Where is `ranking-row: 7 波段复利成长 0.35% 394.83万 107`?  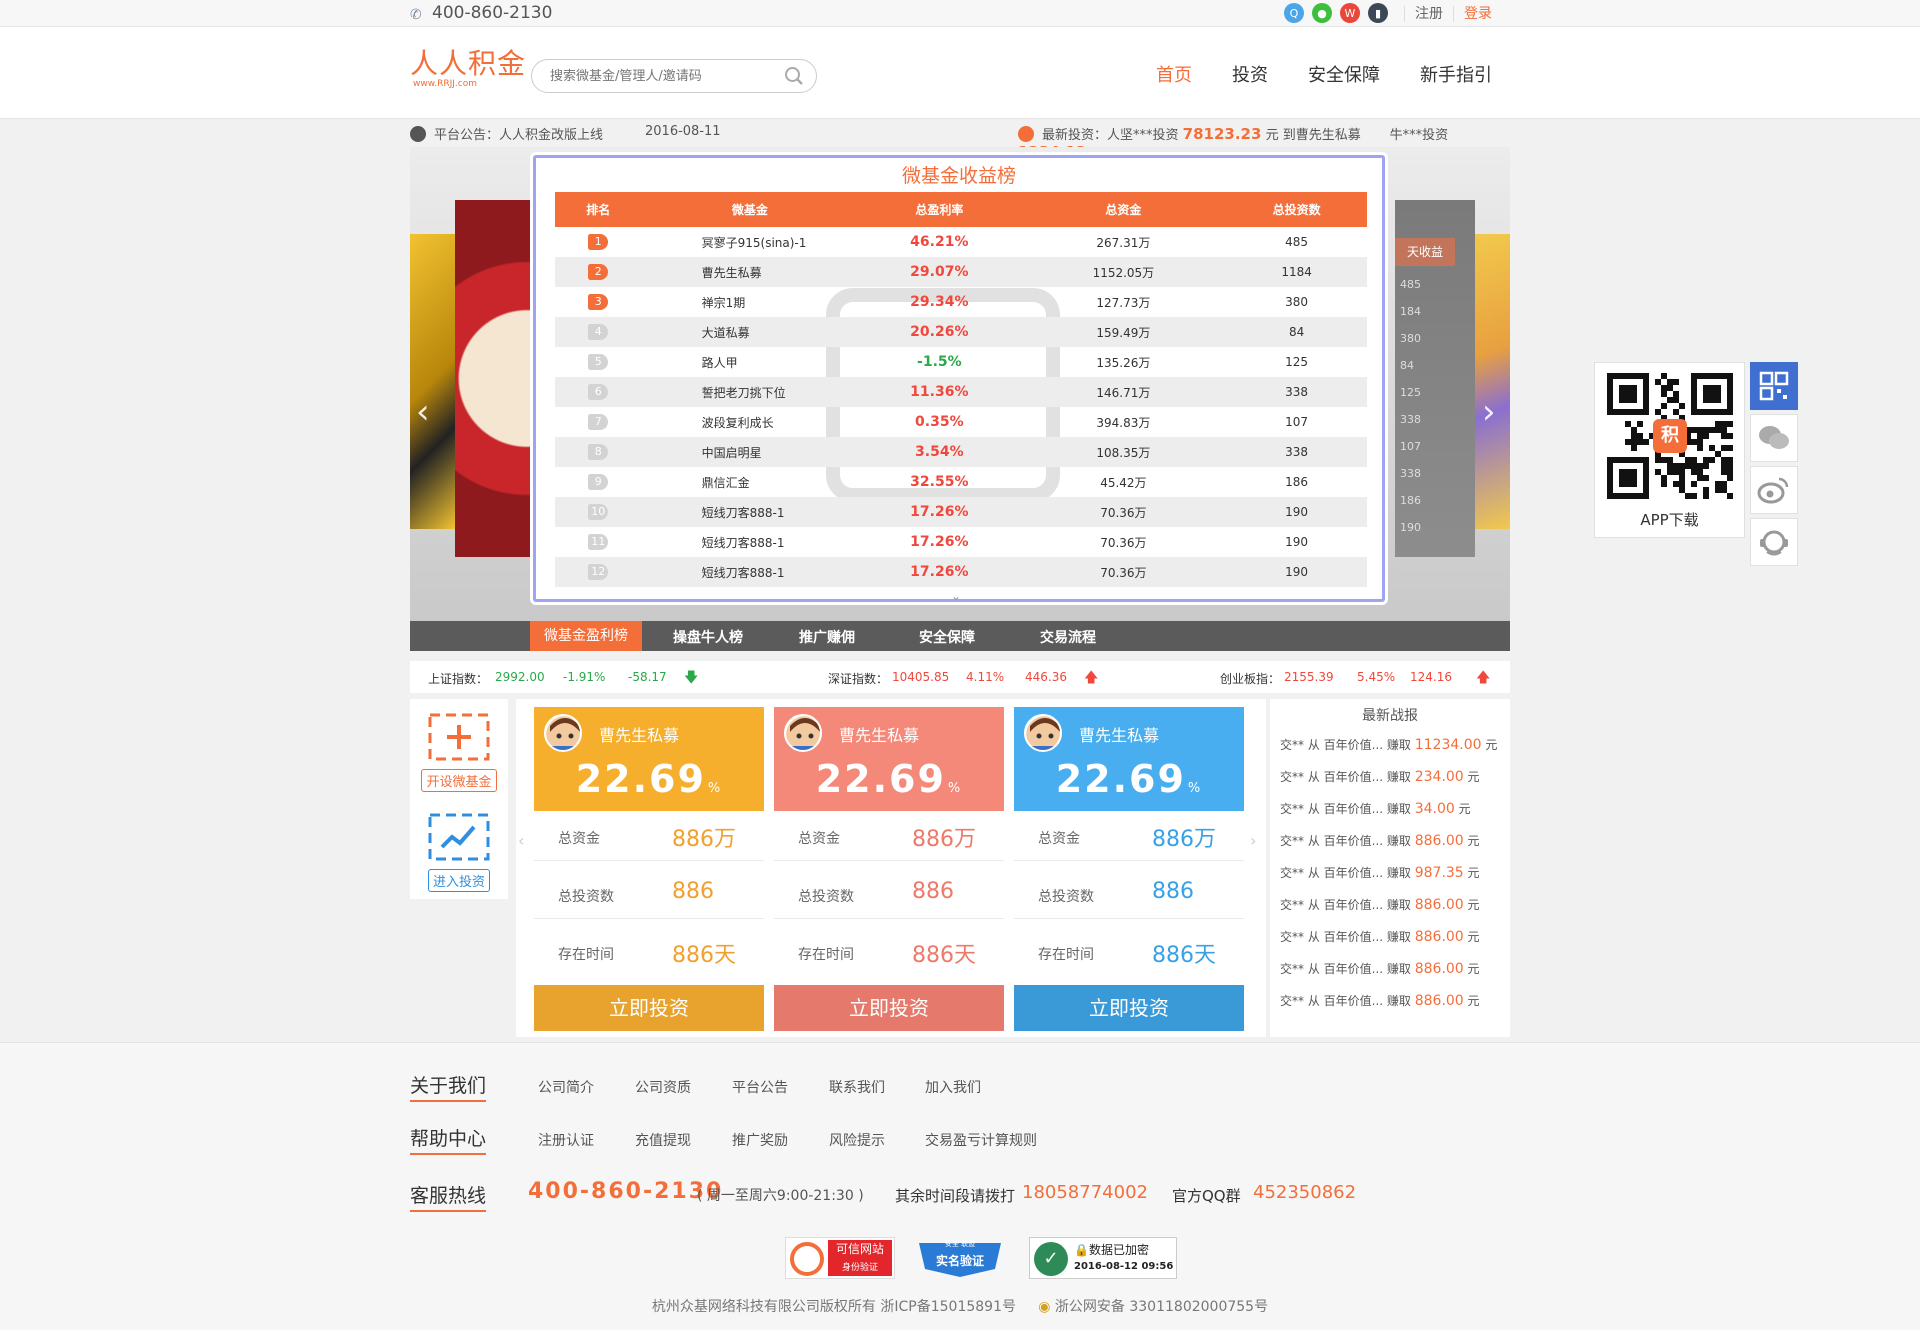 ranking-row: 7 波段复利成长 0.35% 394.83万 107 is located at coordinates (961, 422).